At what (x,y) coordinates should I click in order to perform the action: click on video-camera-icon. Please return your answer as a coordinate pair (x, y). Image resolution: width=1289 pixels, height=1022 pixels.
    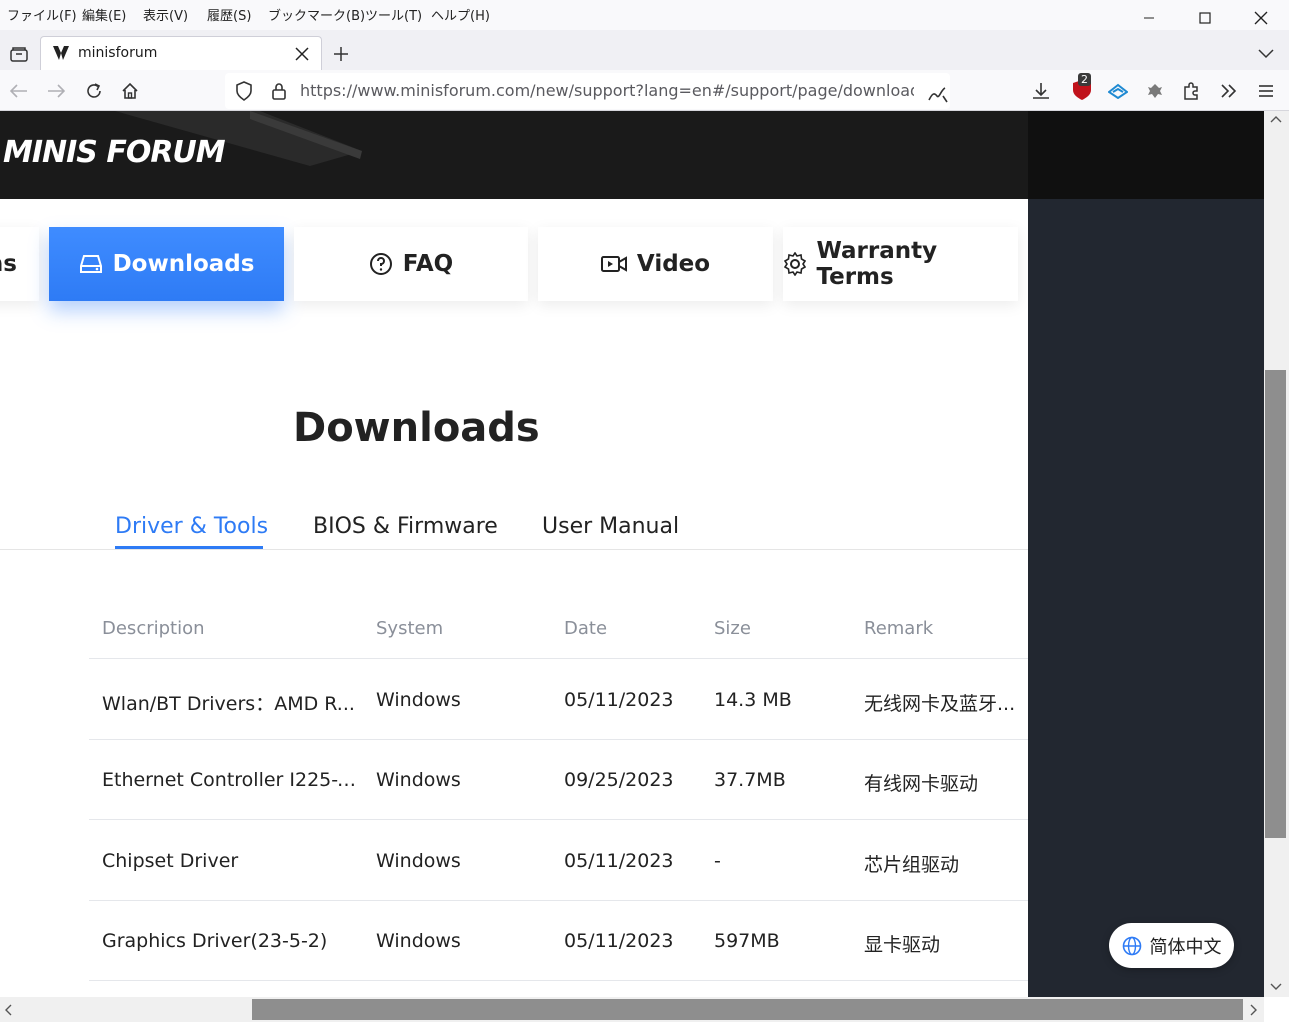
    Looking at the image, I should click on (613, 264).